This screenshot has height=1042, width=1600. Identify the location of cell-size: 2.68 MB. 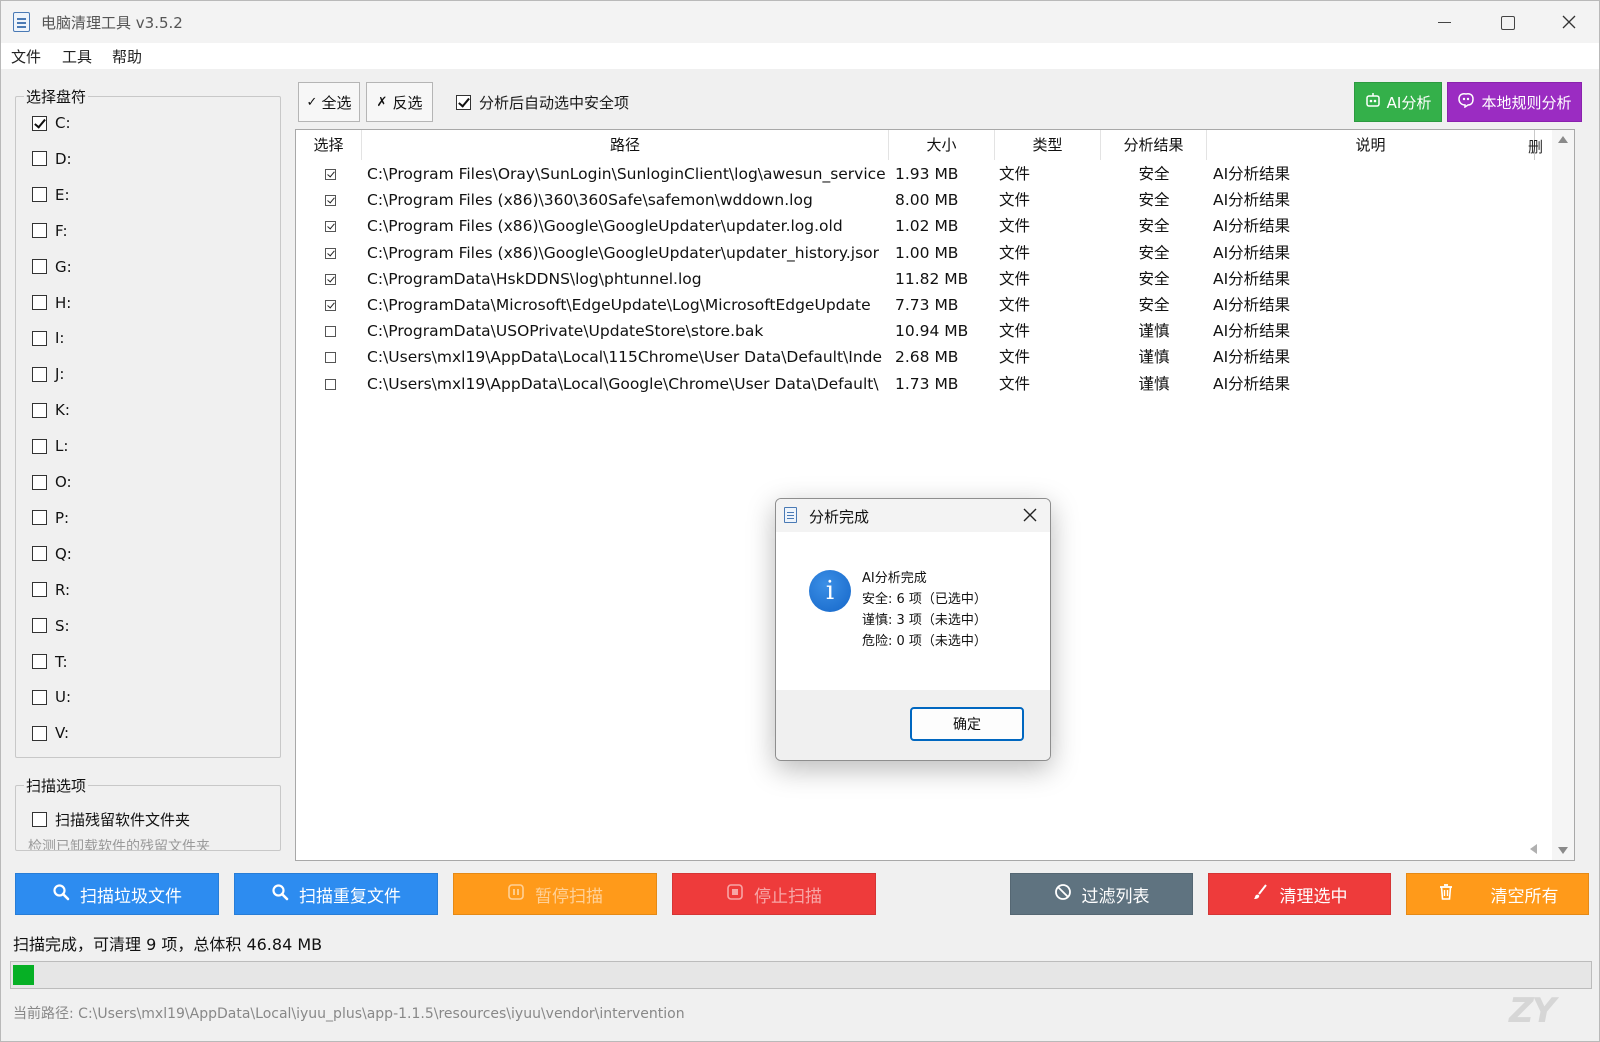
(927, 357).